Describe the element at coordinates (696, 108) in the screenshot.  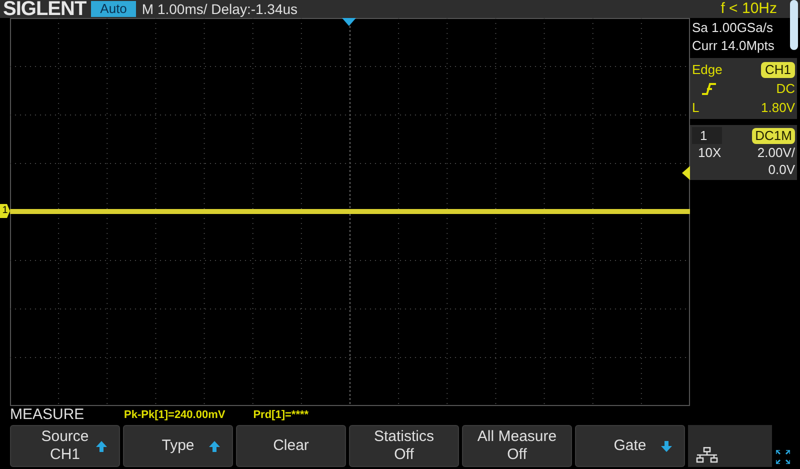
I see `trigger-level-label: L` at that location.